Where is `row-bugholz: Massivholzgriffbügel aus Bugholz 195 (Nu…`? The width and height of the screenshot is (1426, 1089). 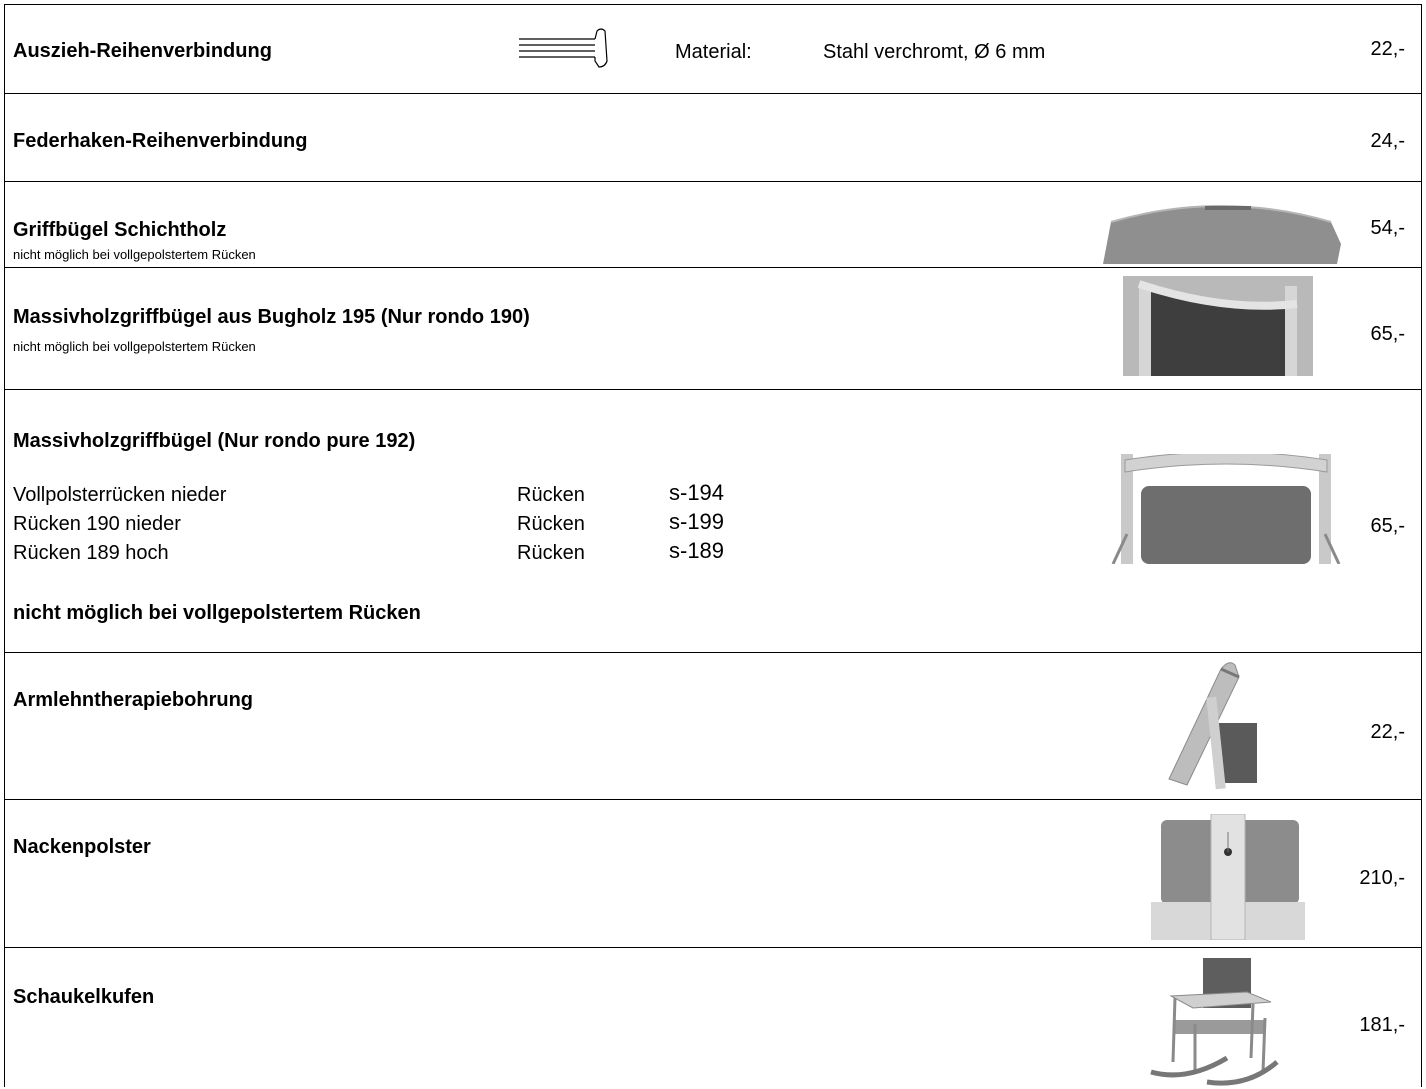
row-bugholz: Massivholzgriffbügel aus Bugholz 195 (Nu… is located at coordinates (713, 329).